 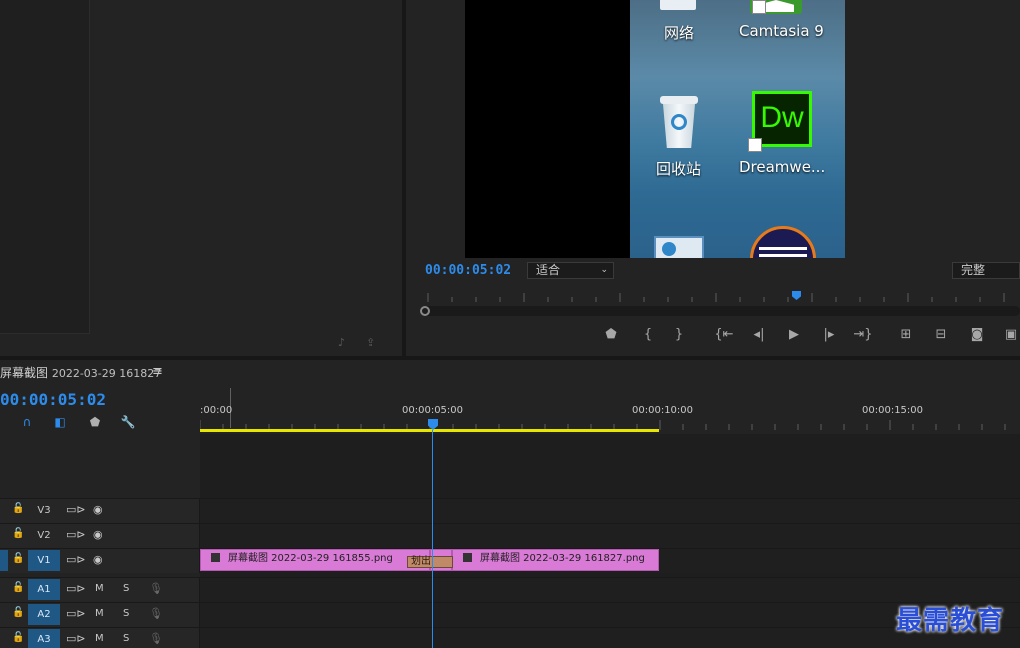 I want to click on lift-icon: ⊞, so click(x=906, y=335).